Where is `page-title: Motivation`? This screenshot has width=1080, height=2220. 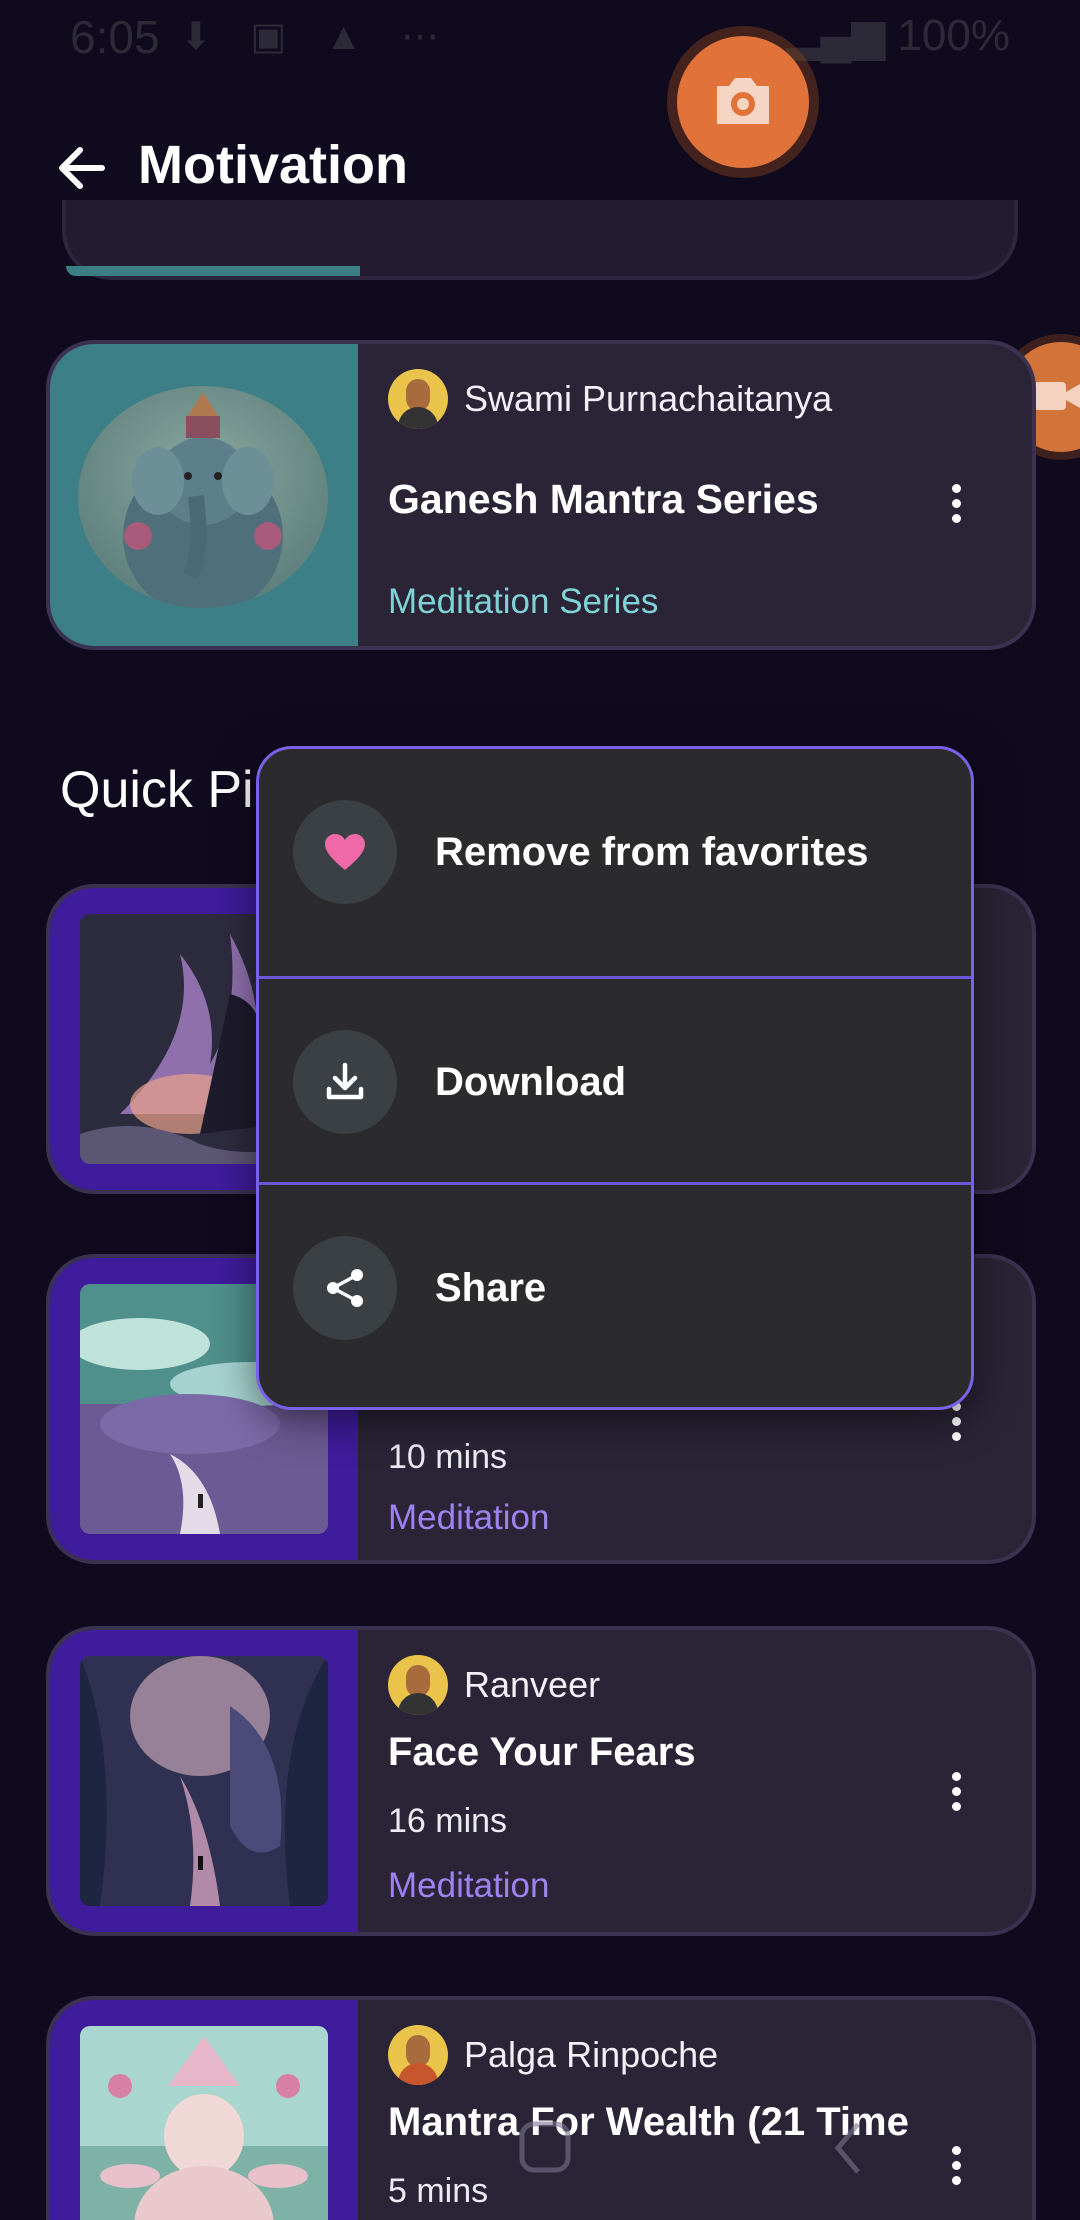 page-title: Motivation is located at coordinates (273, 165).